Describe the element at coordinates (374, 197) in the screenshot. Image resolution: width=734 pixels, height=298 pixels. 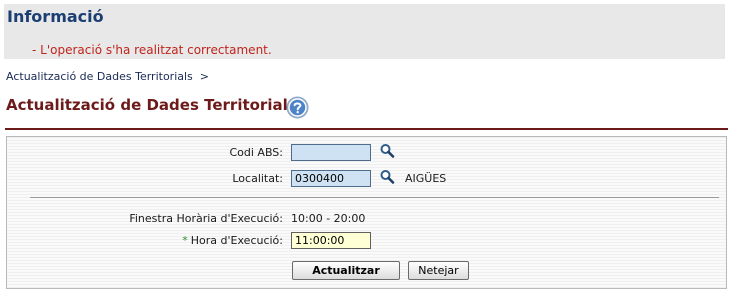
I see `form-divider` at that location.